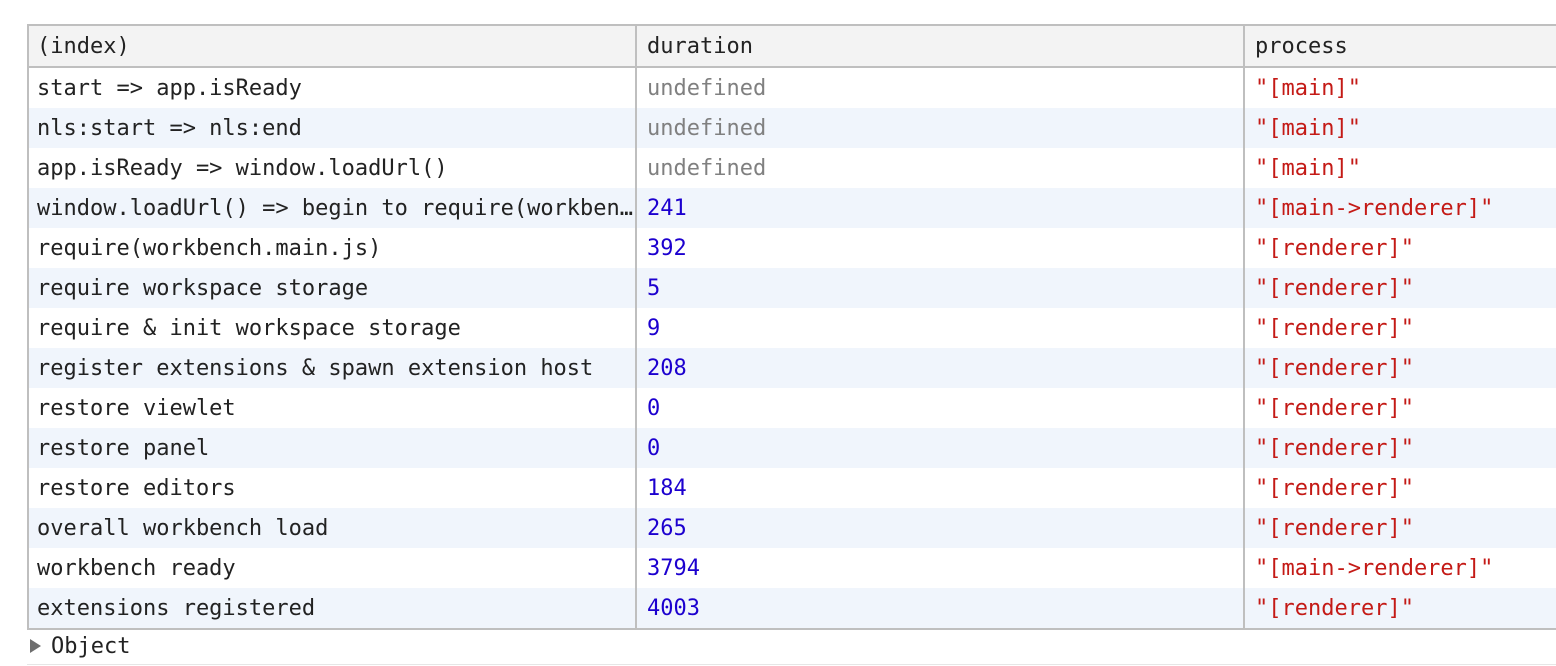 This screenshot has height=666, width=1556. Describe the element at coordinates (941, 528) in the screenshot. I see `duration-cell: 265` at that location.